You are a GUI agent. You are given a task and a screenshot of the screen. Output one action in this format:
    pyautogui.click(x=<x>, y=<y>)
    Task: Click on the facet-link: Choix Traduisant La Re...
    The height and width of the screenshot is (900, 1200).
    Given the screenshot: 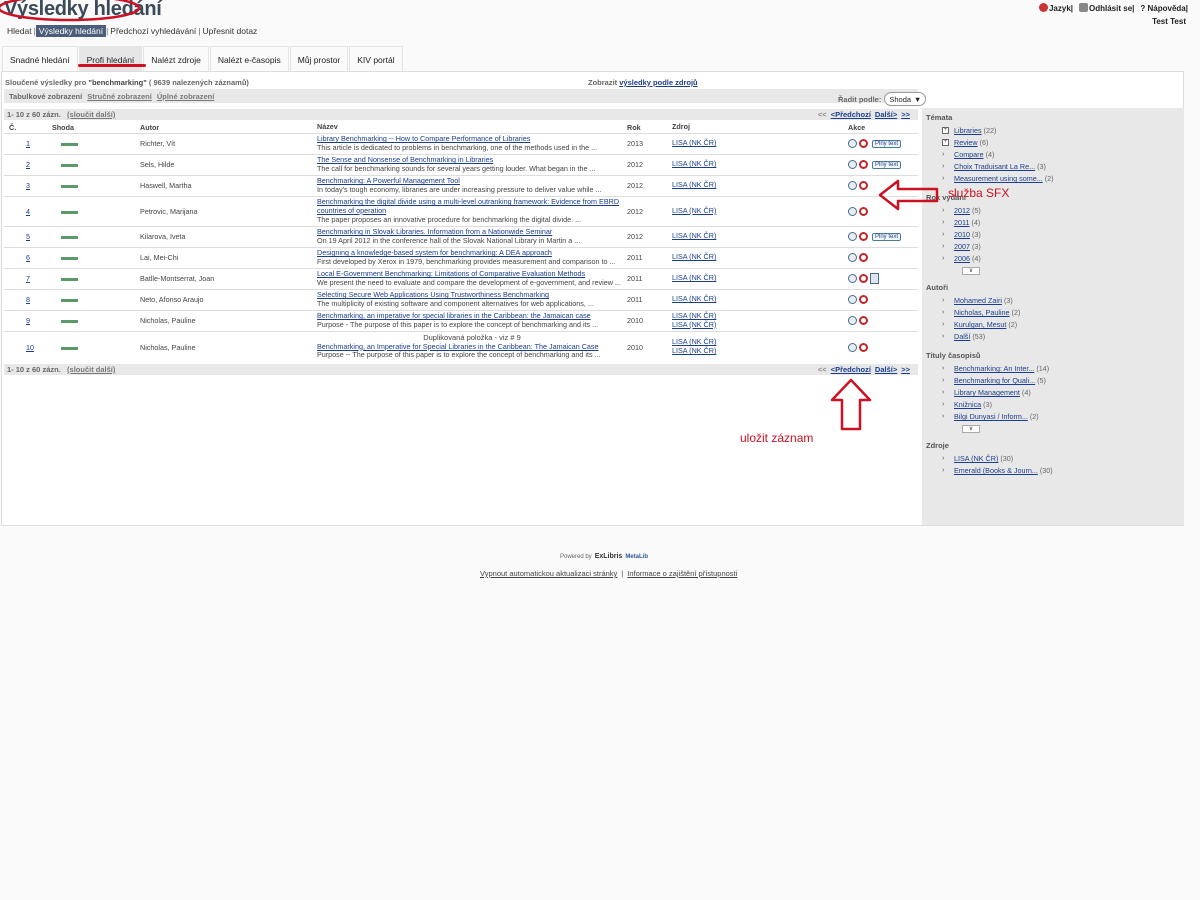 What is the action you would take?
    pyautogui.click(x=994, y=166)
    